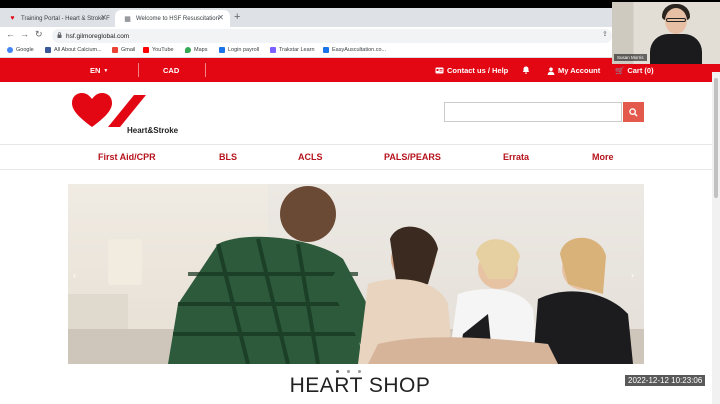 This screenshot has width=720, height=404. What do you see at coordinates (632, 275) in the screenshot?
I see `carousel-next-icon: ›` at bounding box center [632, 275].